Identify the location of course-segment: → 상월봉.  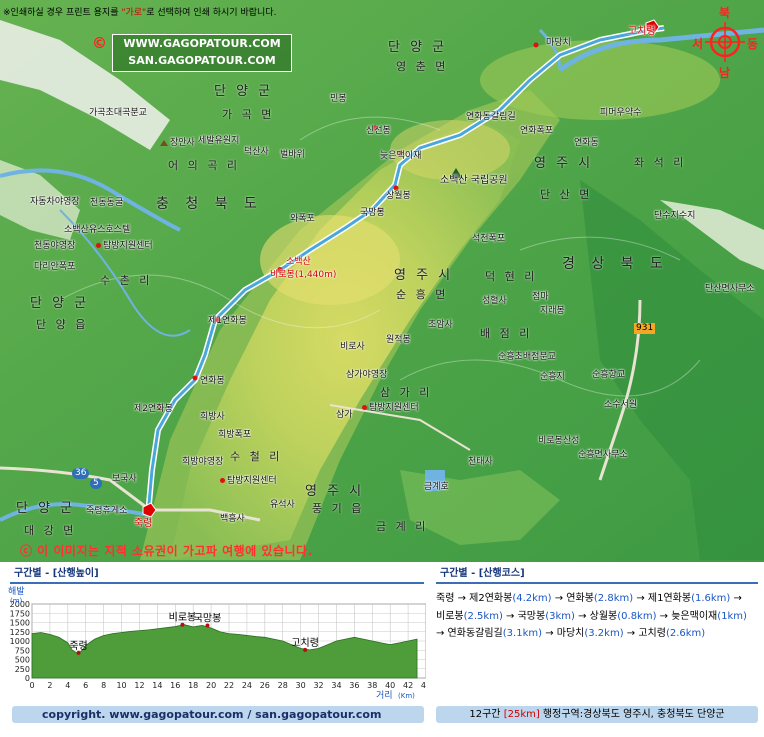
(596, 616).